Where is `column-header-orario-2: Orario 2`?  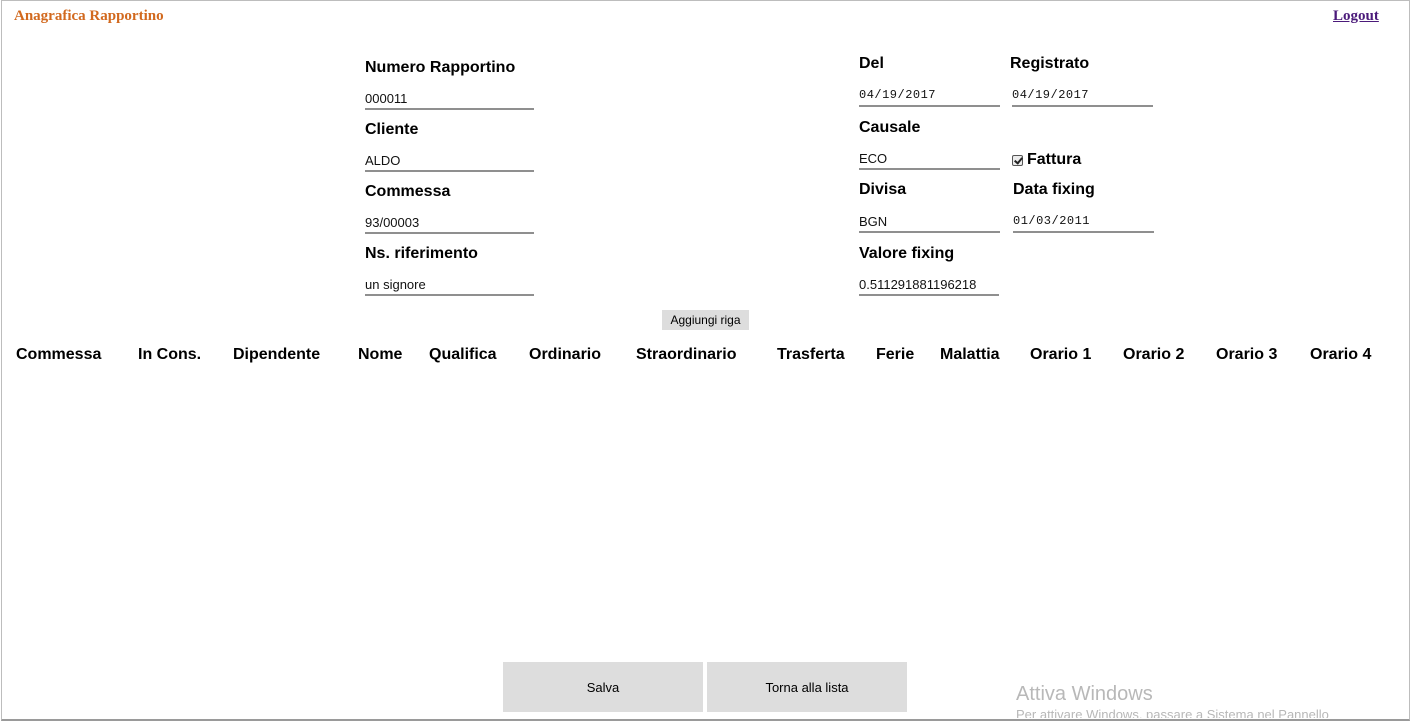 column-header-orario-2: Orario 2 is located at coordinates (1154, 354).